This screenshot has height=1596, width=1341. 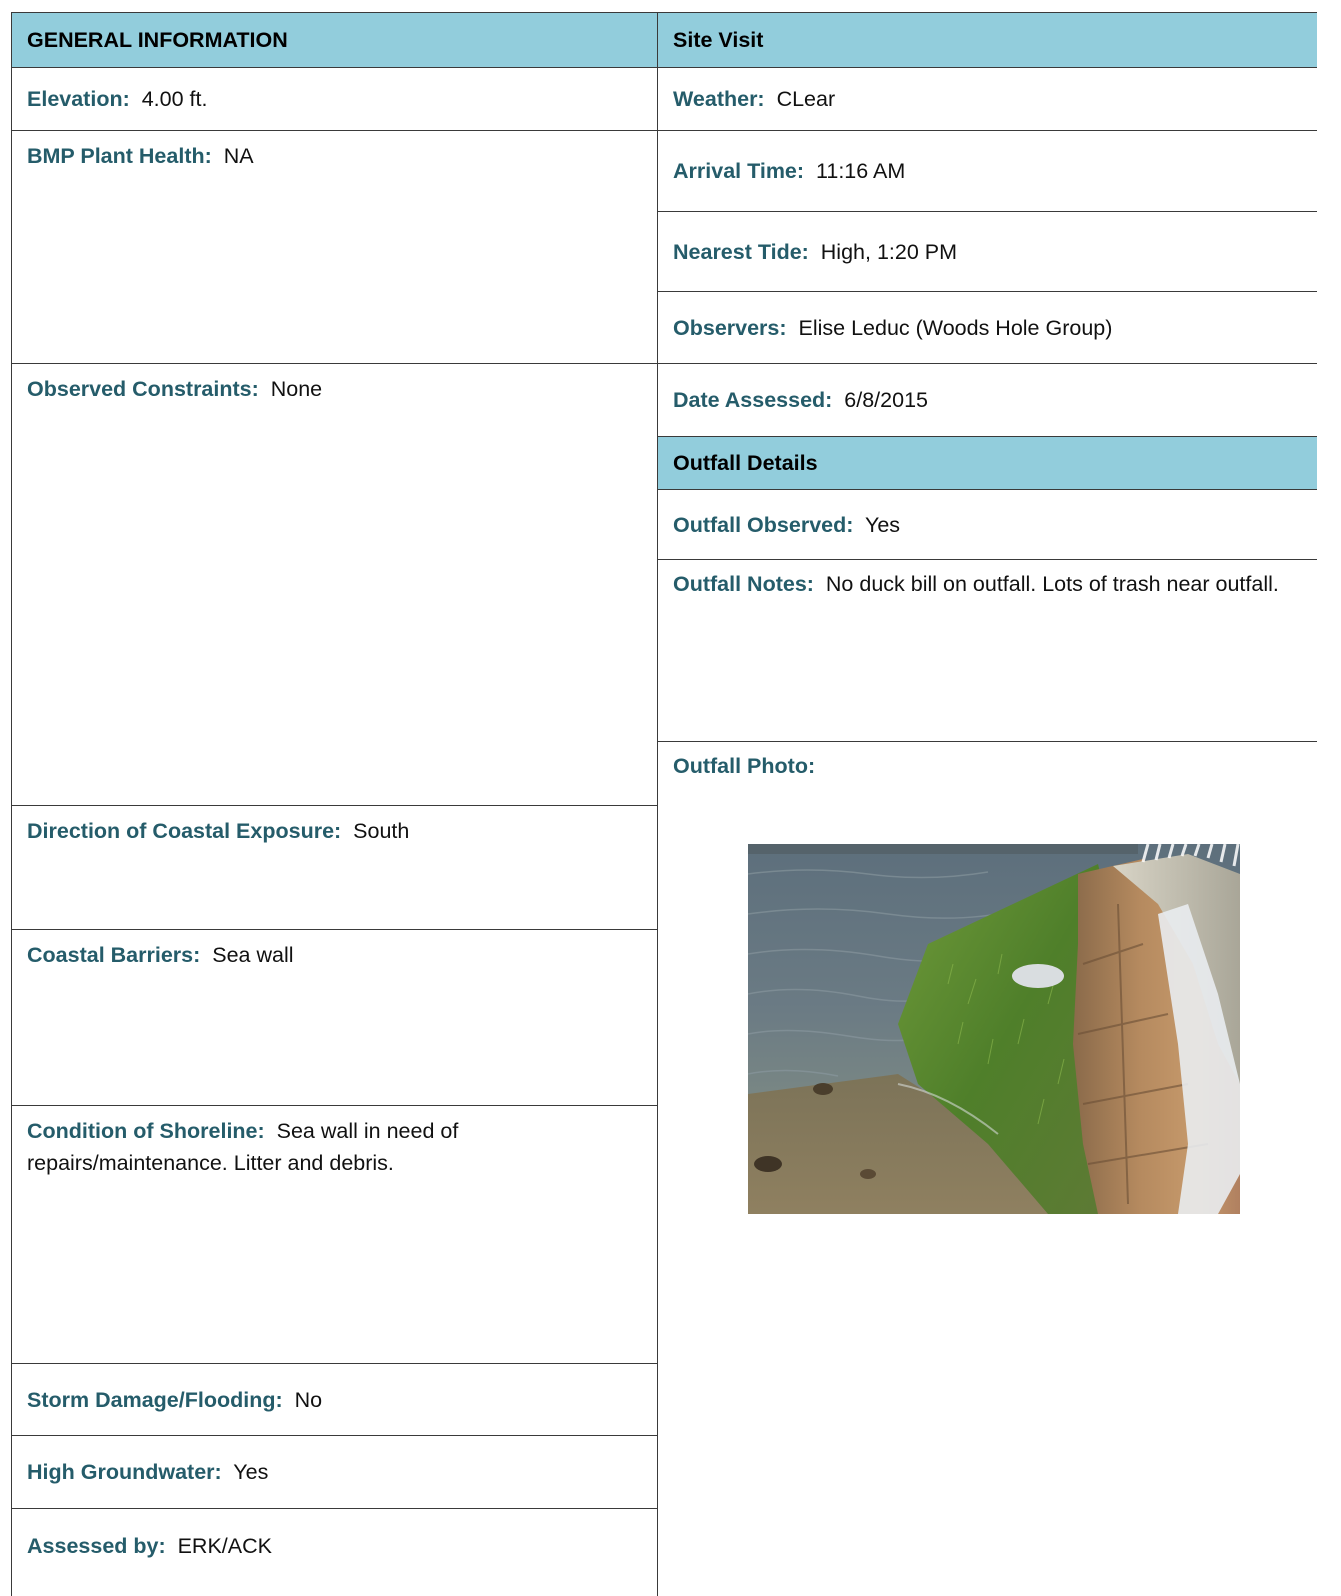 What do you see at coordinates (763, 524) in the screenshot?
I see `outfall-observed-label: Outfall Observed:` at bounding box center [763, 524].